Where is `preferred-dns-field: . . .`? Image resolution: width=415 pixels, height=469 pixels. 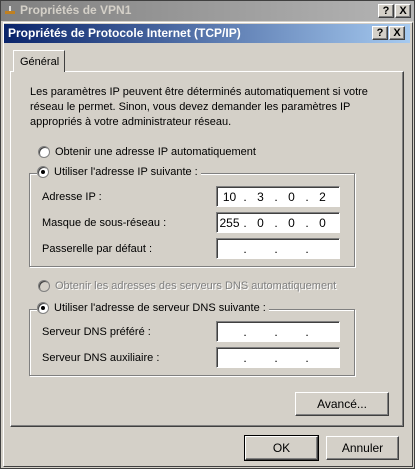
preferred-dns-field: . . . is located at coordinates (278, 331).